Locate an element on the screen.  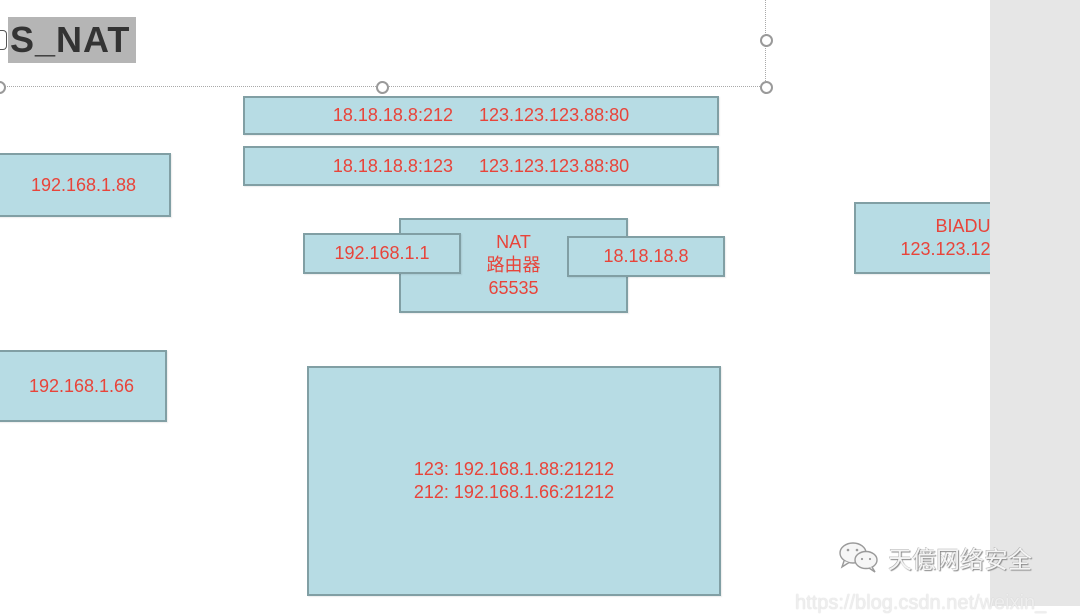
host-box-b: 192.168.1.66 is located at coordinates (83, 386).